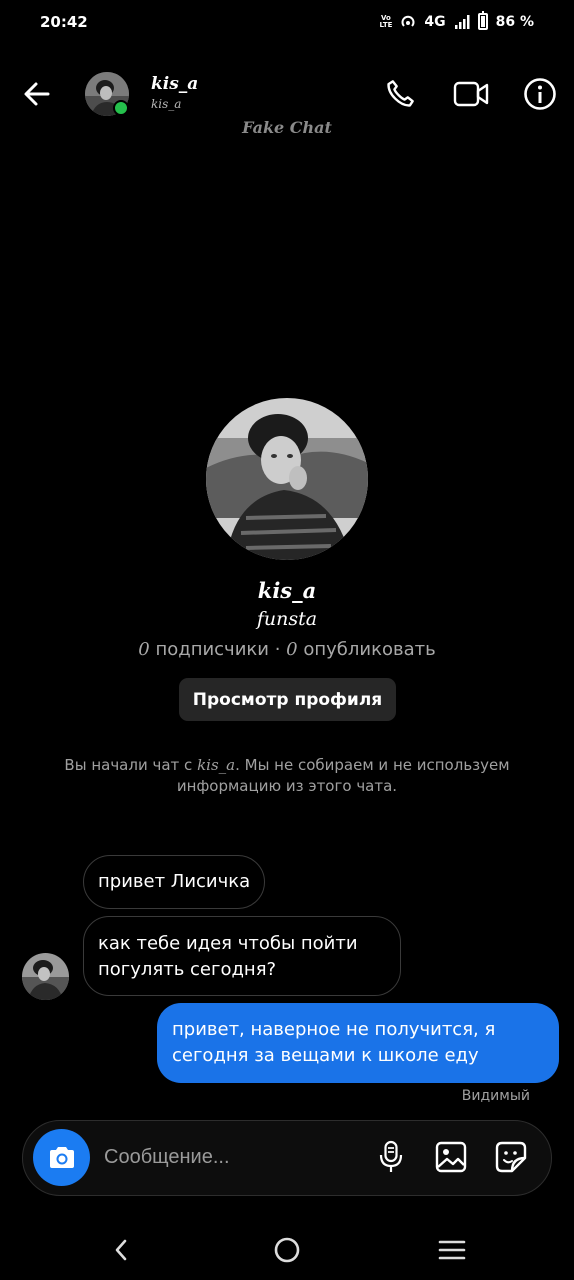 Image resolution: width=574 pixels, height=1280 pixels. I want to click on nav-back-icon, so click(121, 1250).